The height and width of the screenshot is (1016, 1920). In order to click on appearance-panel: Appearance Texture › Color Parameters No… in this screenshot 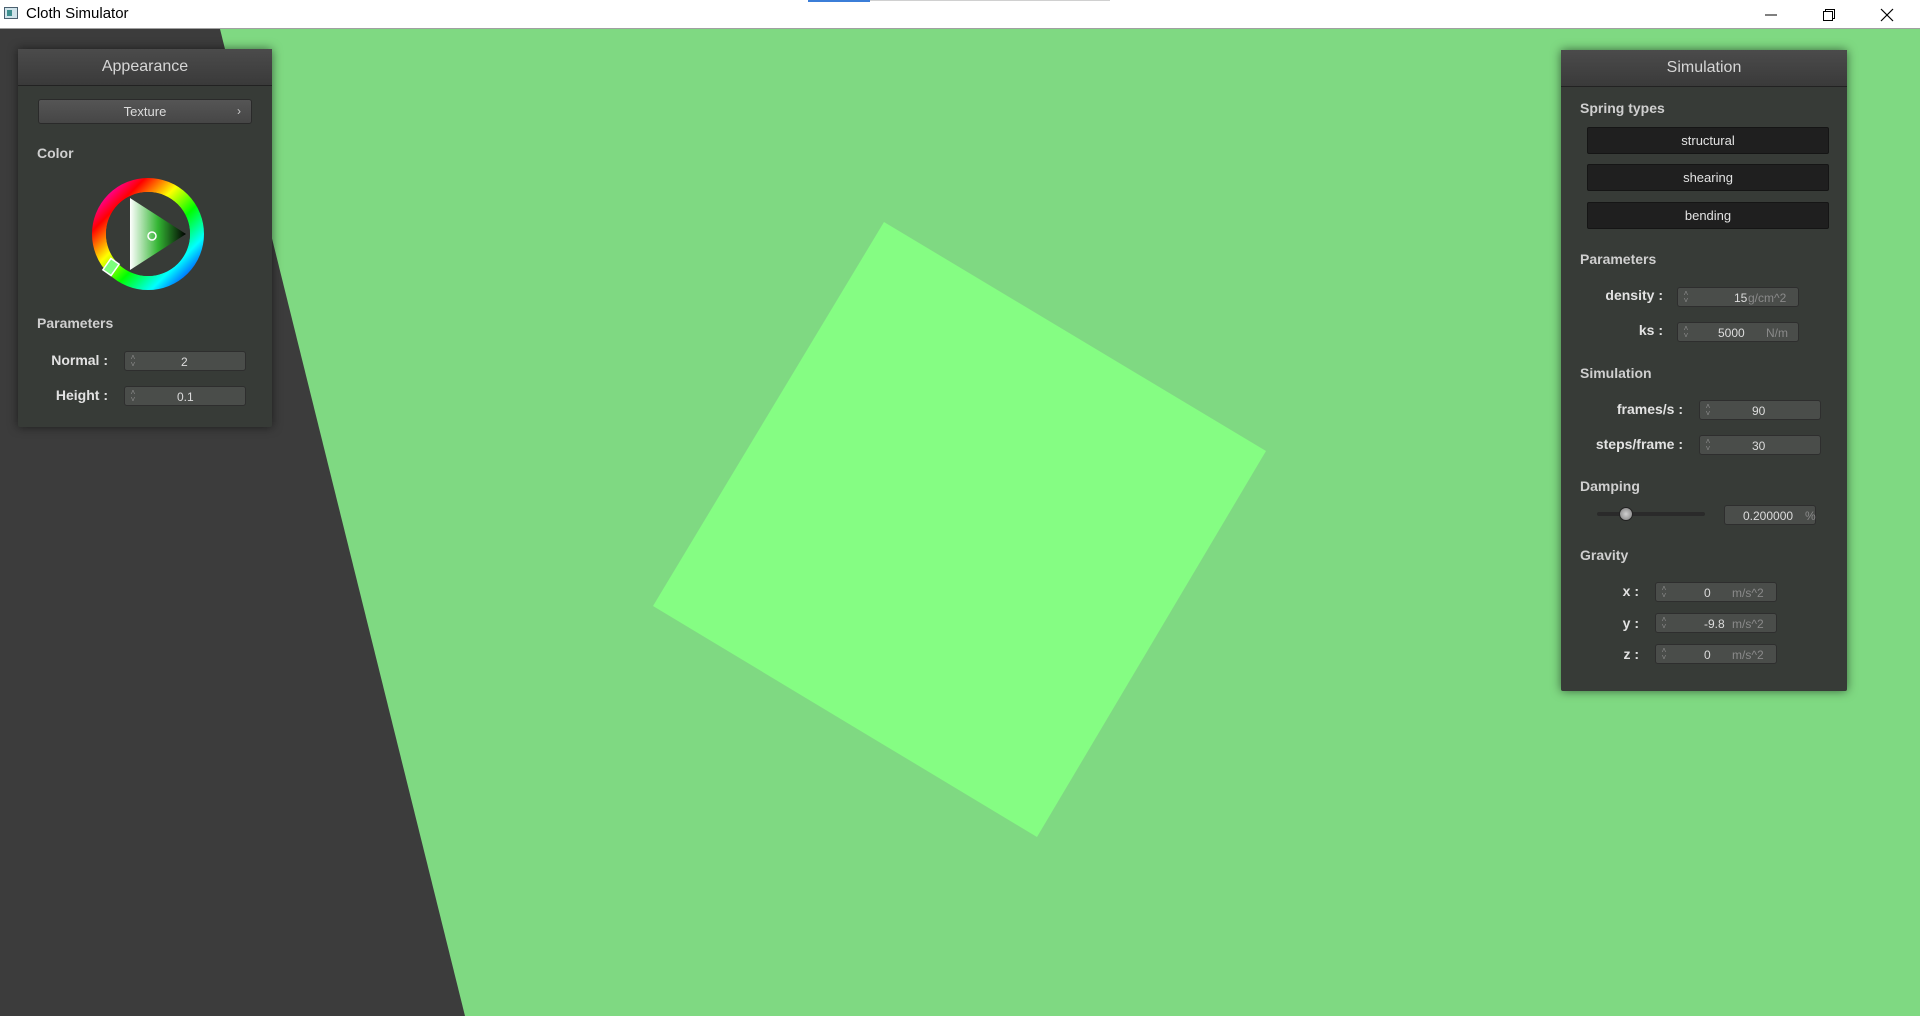, I will do `click(145, 238)`.